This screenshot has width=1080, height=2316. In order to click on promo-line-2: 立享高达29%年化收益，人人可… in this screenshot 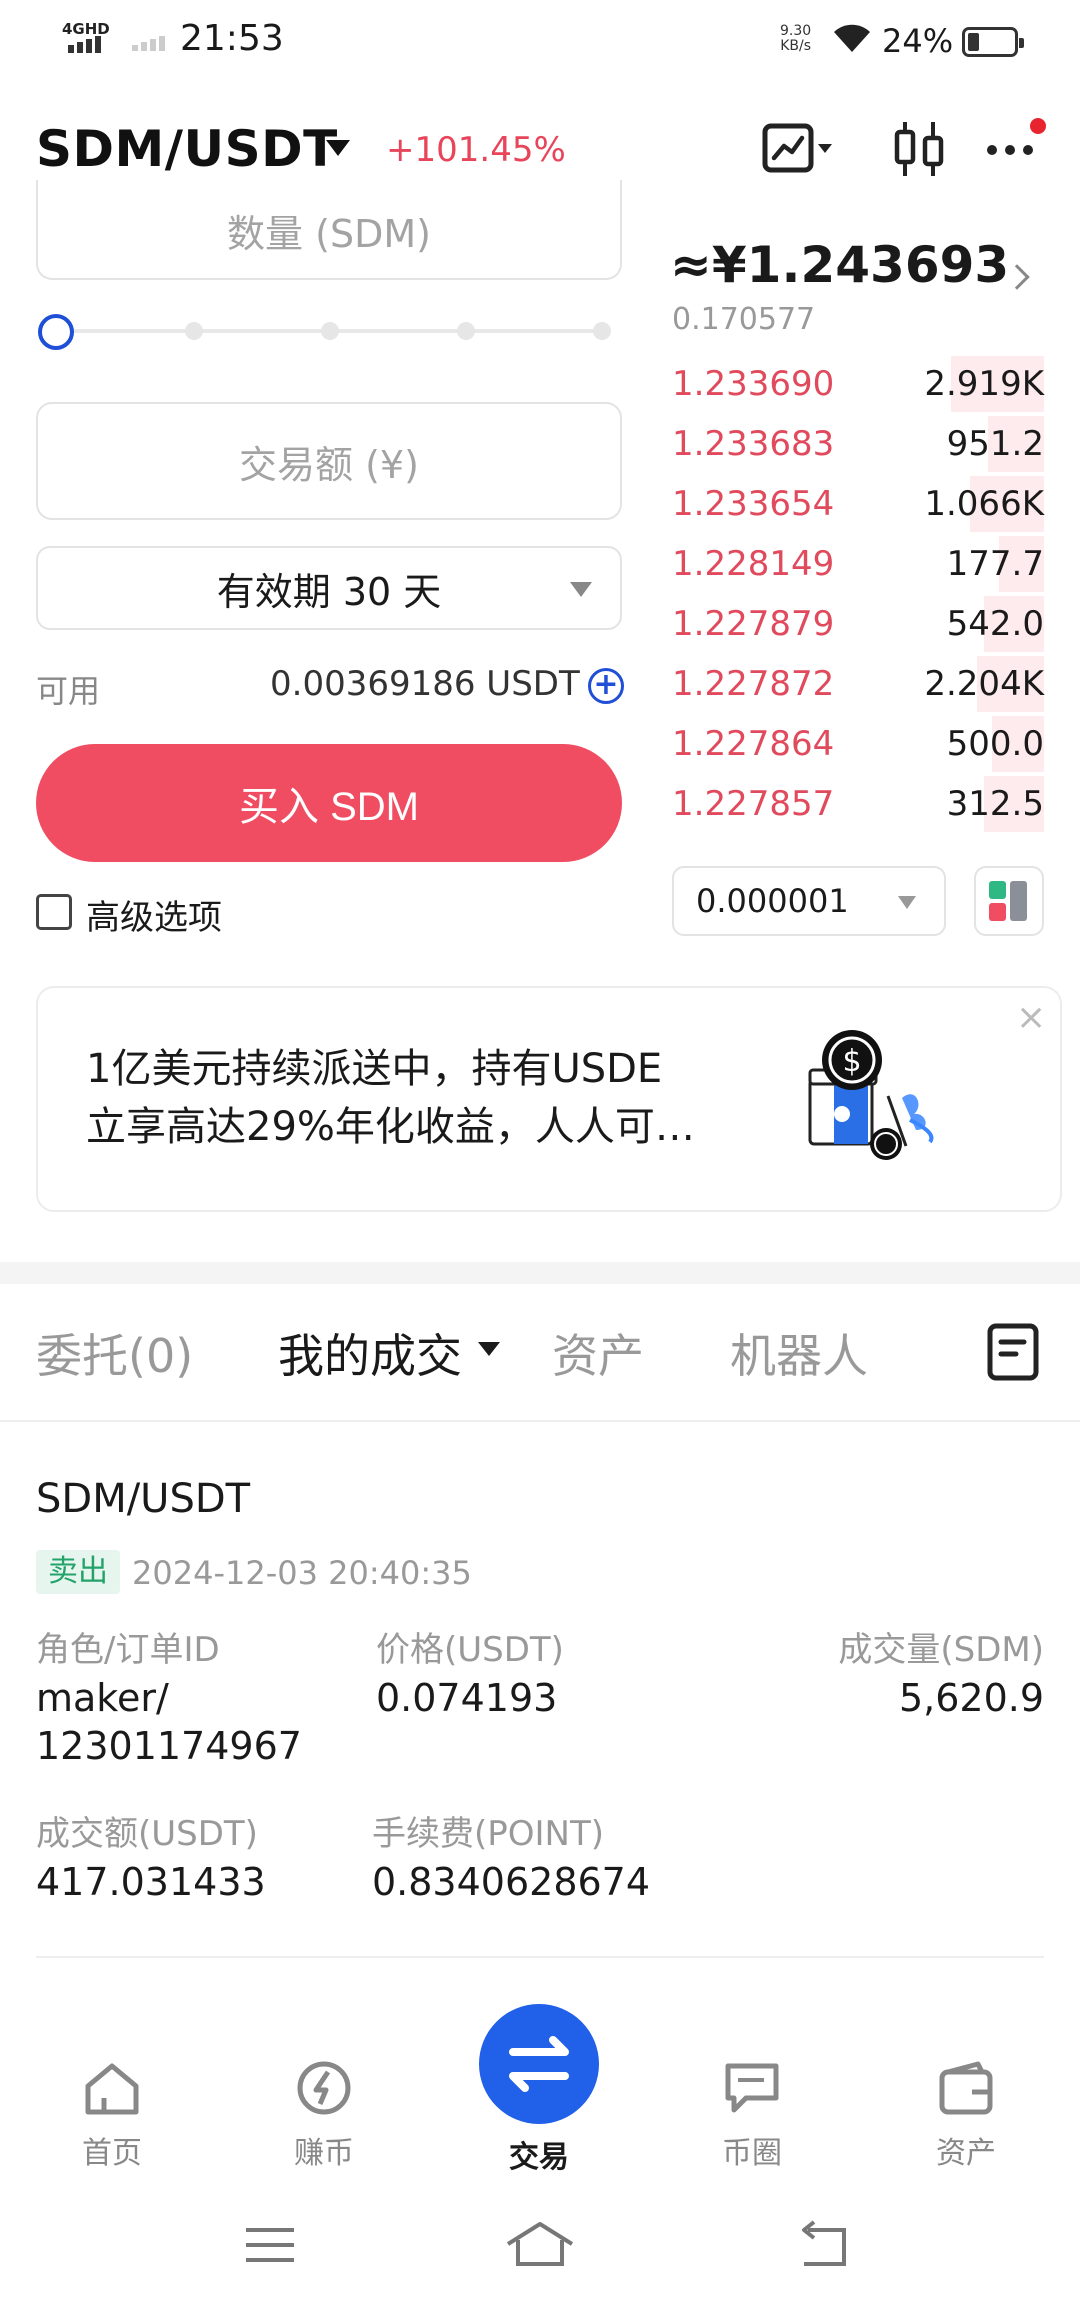, I will do `click(390, 1127)`.